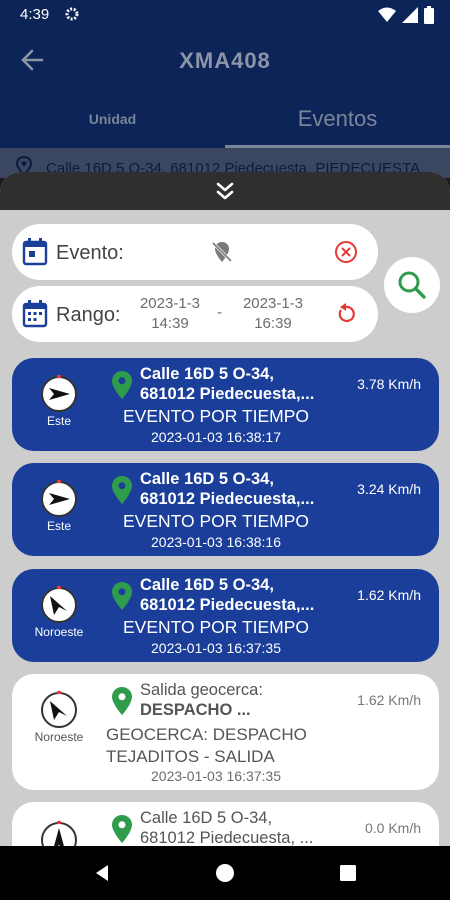 Image resolution: width=450 pixels, height=900 pixels. I want to click on settings-gear-icon, so click(72, 16).